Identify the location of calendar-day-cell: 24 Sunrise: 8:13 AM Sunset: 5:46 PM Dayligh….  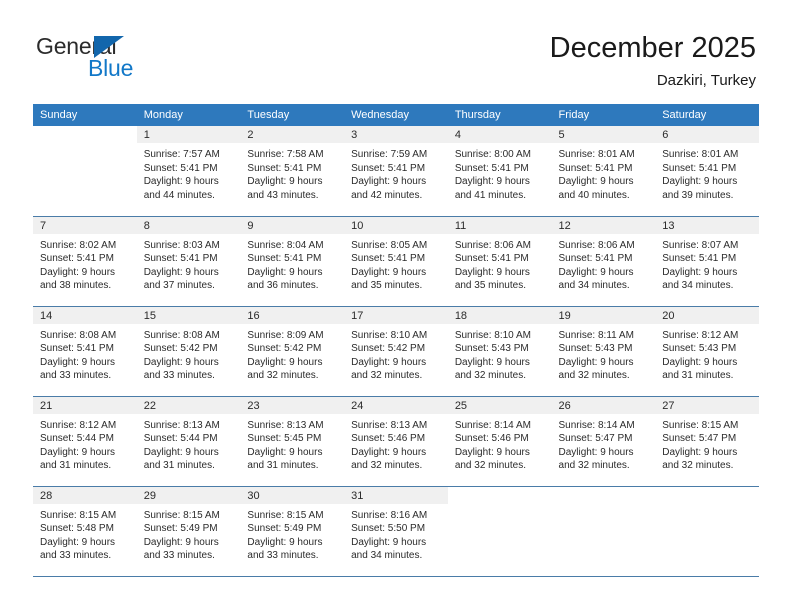
(396, 440).